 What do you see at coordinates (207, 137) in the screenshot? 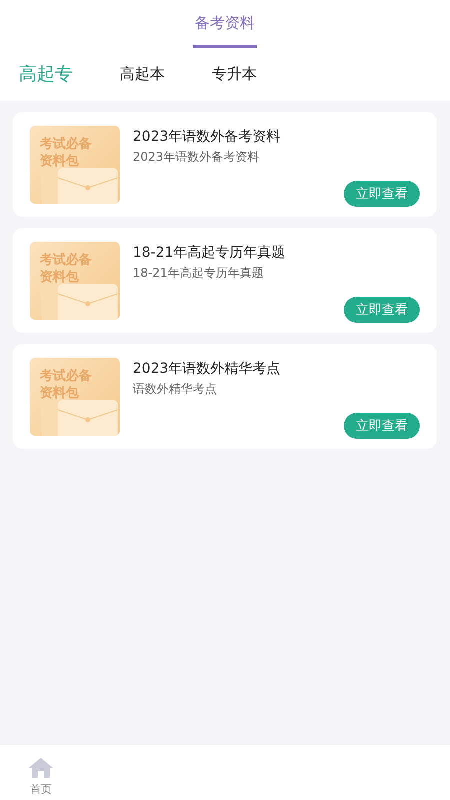
I see `material-title: 2023年语数外备考资料` at bounding box center [207, 137].